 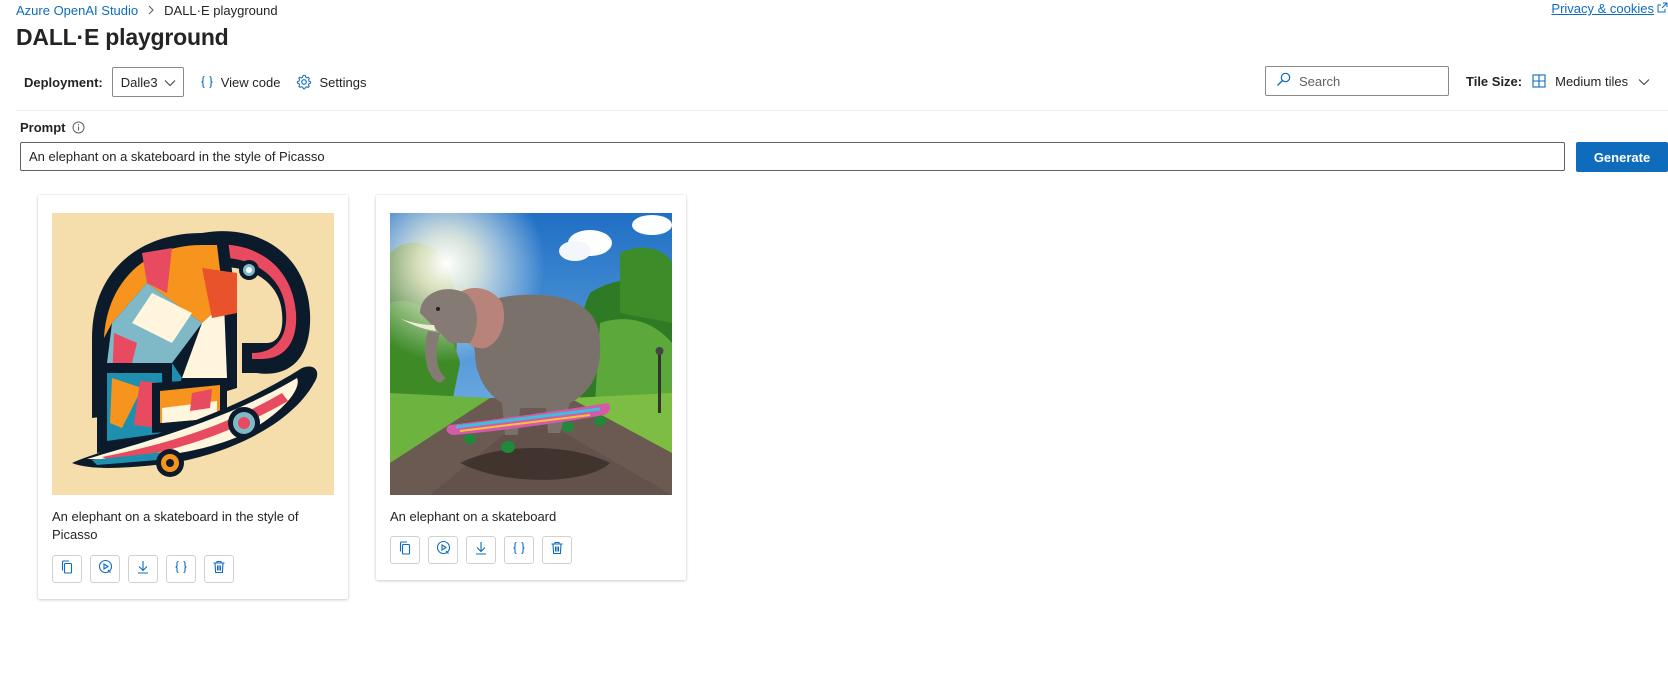 What do you see at coordinates (193, 354) in the screenshot?
I see `generated-image-picasso` at bounding box center [193, 354].